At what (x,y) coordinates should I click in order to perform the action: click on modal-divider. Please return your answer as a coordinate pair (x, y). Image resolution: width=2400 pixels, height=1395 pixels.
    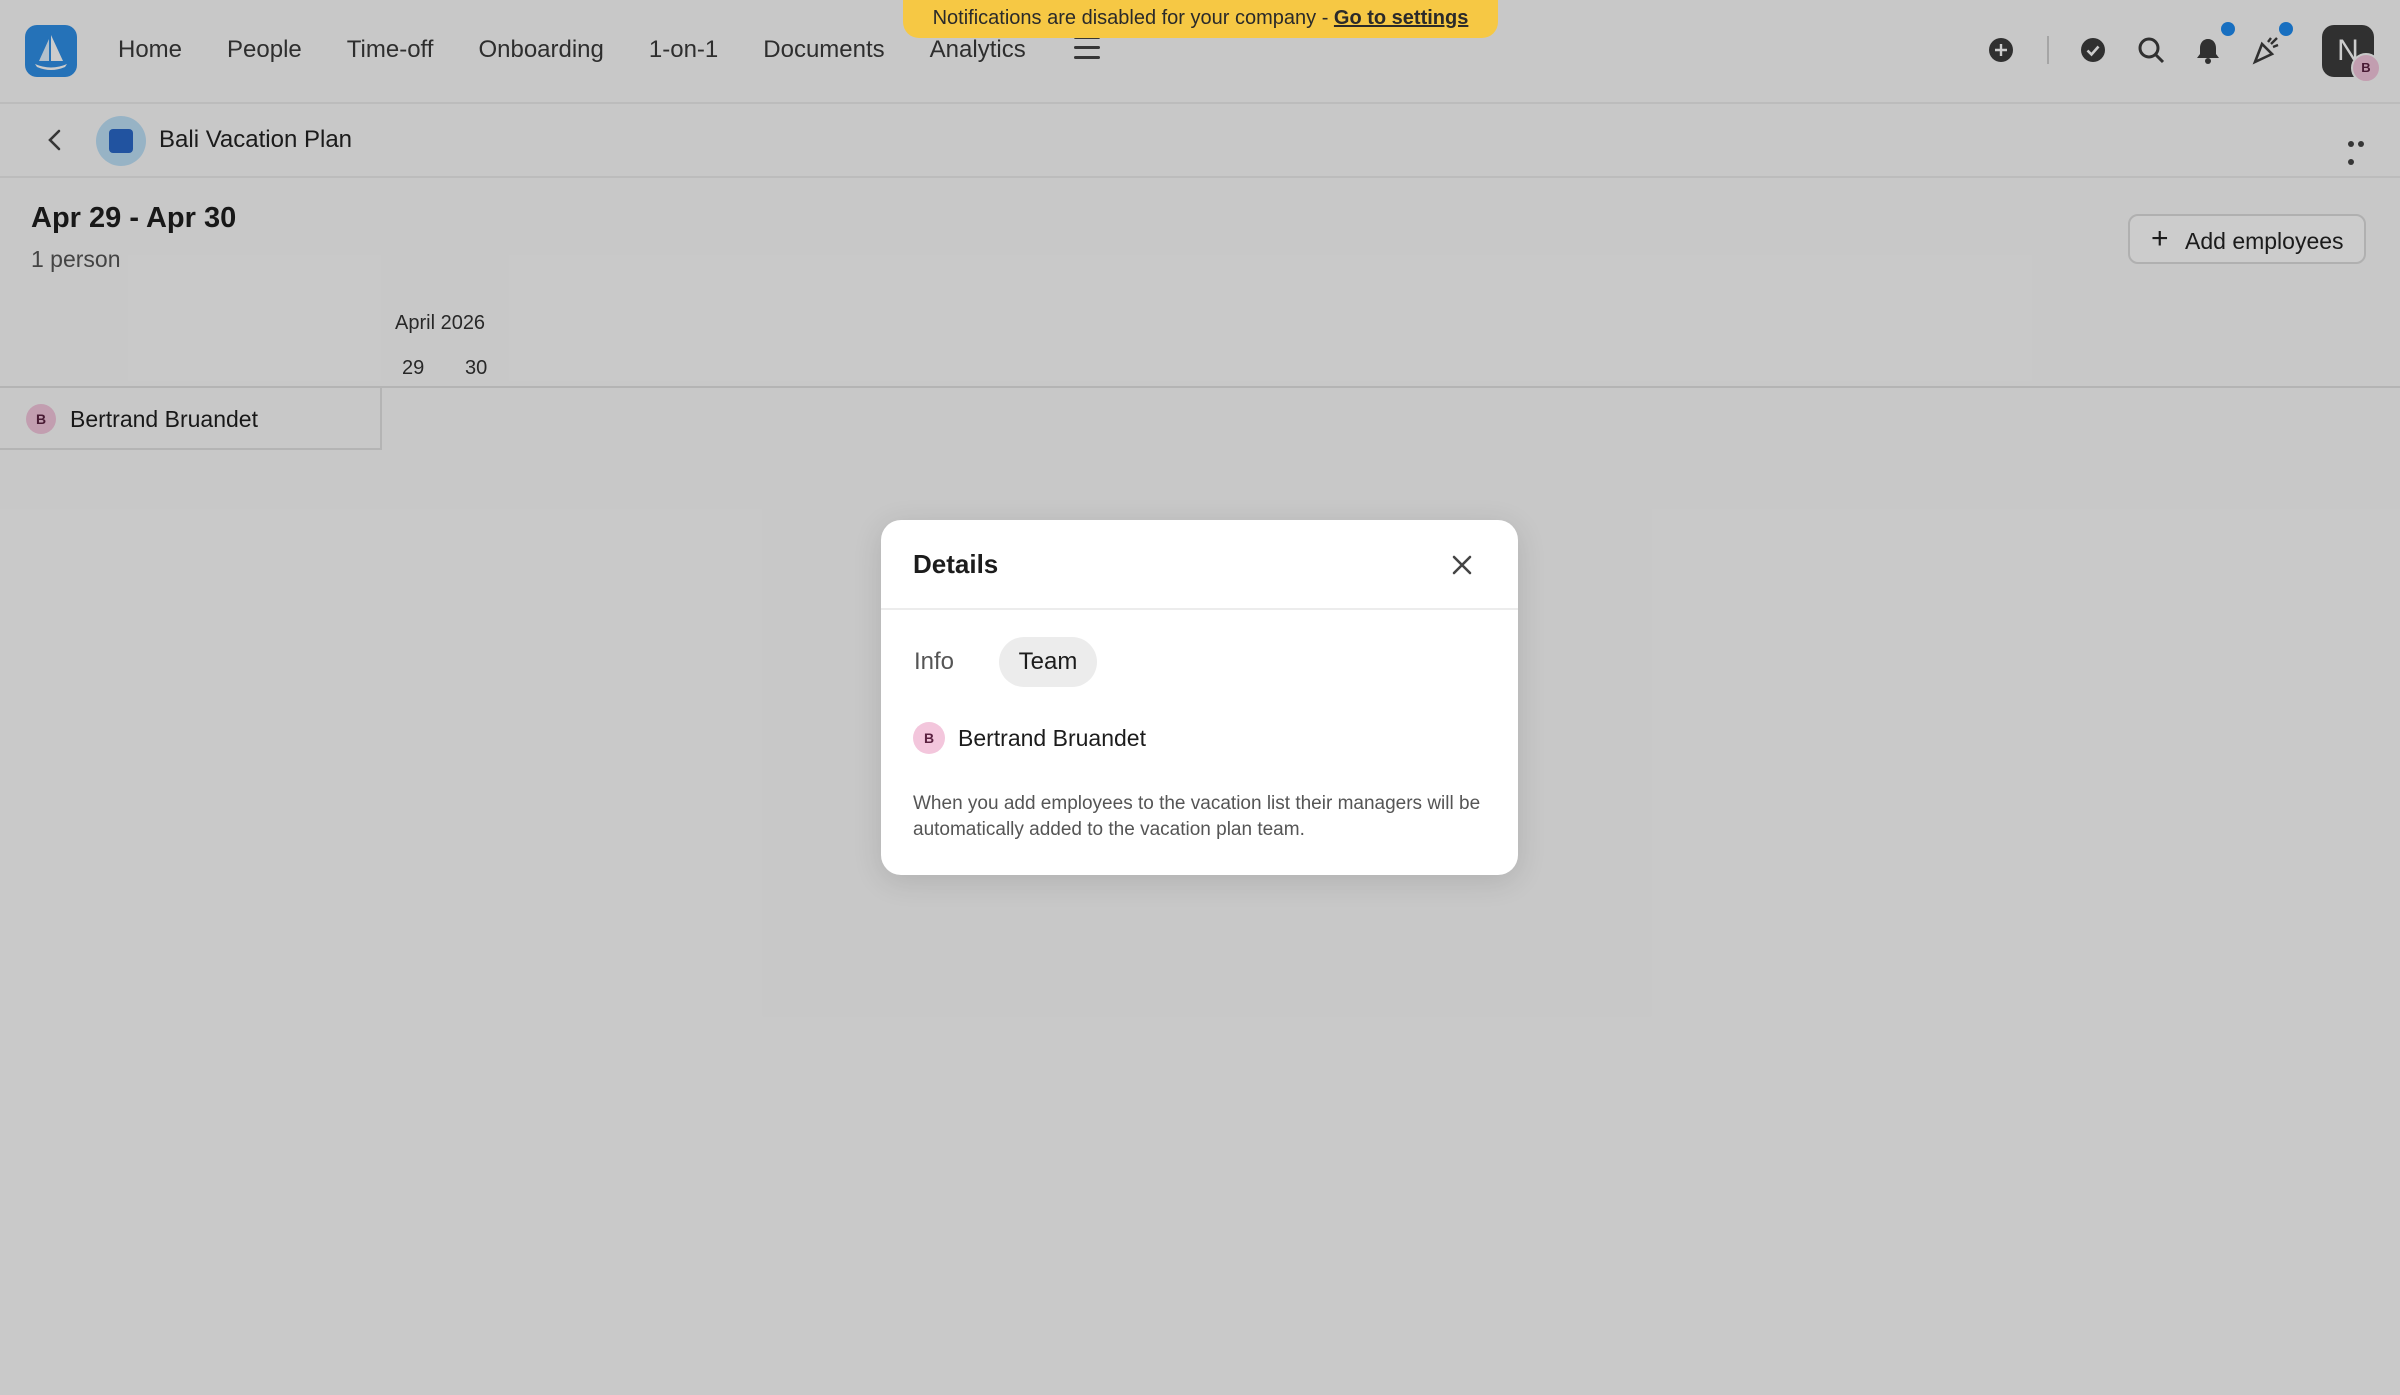
    Looking at the image, I should click on (1199, 609).